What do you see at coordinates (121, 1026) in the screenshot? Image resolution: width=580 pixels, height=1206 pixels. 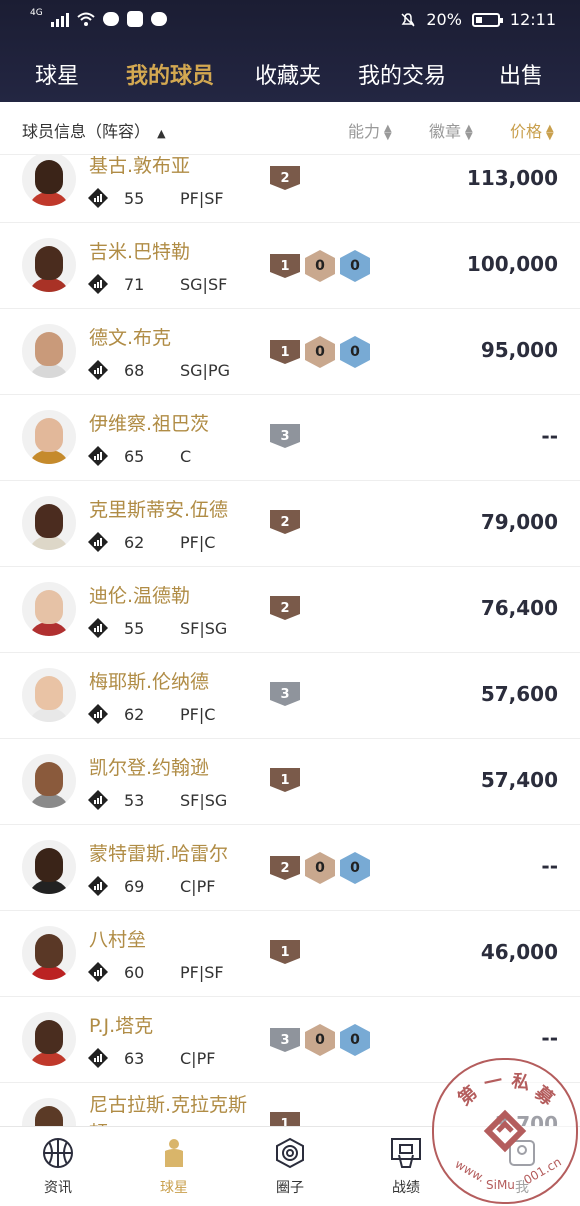 I see `player-name: P.J.塔克` at bounding box center [121, 1026].